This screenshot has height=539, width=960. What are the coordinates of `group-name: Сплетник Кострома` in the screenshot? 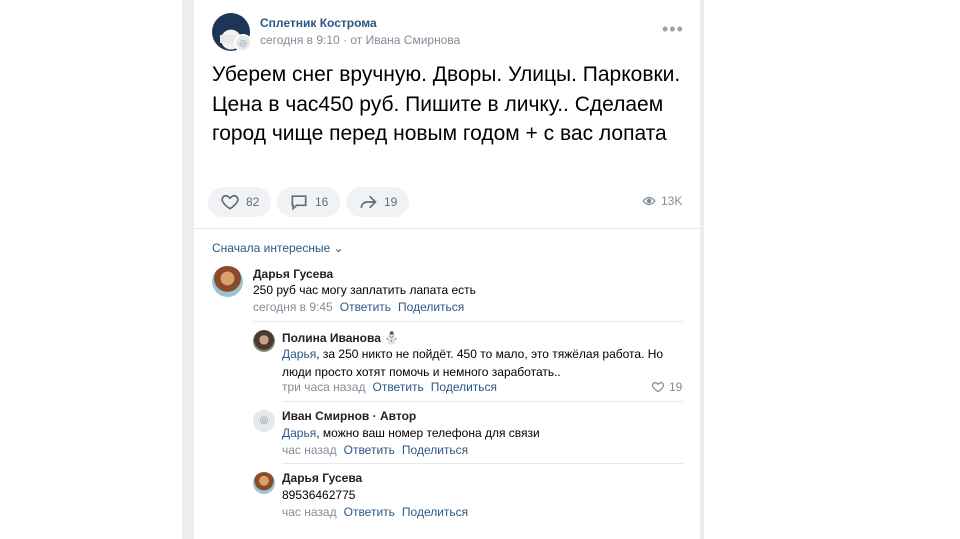 It's located at (318, 23).